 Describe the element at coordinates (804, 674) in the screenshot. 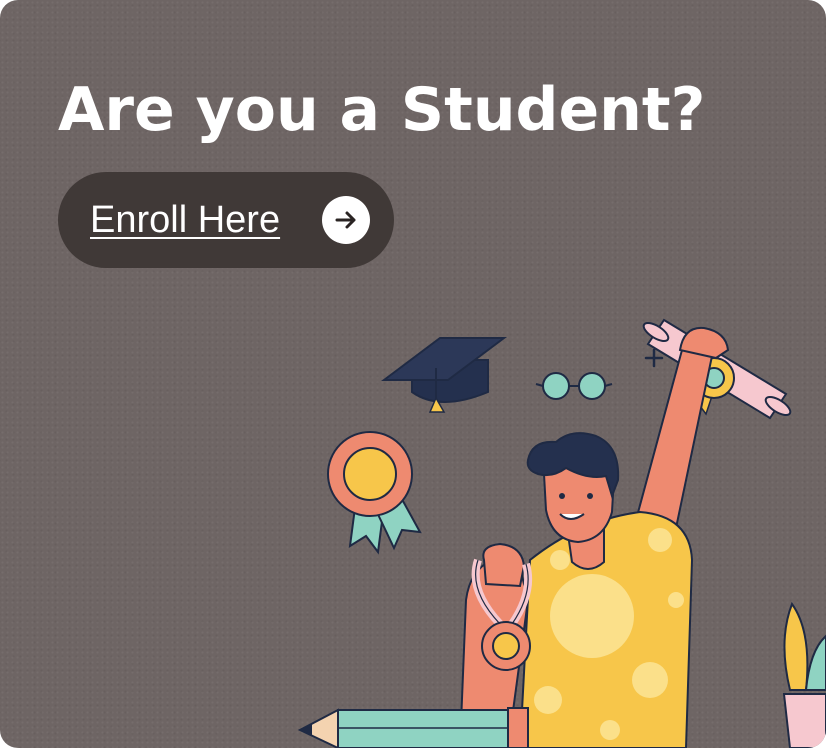

I see `potted-plant-icon` at that location.